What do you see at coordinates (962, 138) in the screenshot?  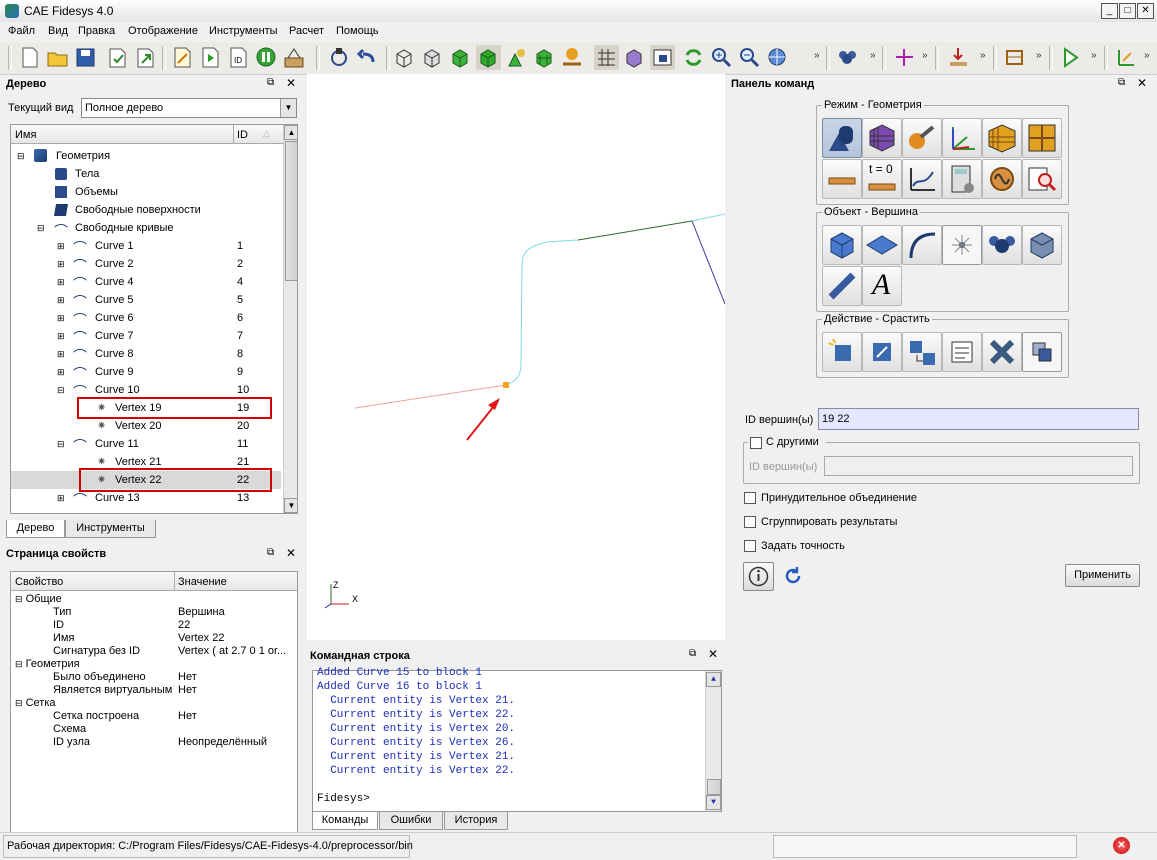 I see `mode-coordinates-button` at bounding box center [962, 138].